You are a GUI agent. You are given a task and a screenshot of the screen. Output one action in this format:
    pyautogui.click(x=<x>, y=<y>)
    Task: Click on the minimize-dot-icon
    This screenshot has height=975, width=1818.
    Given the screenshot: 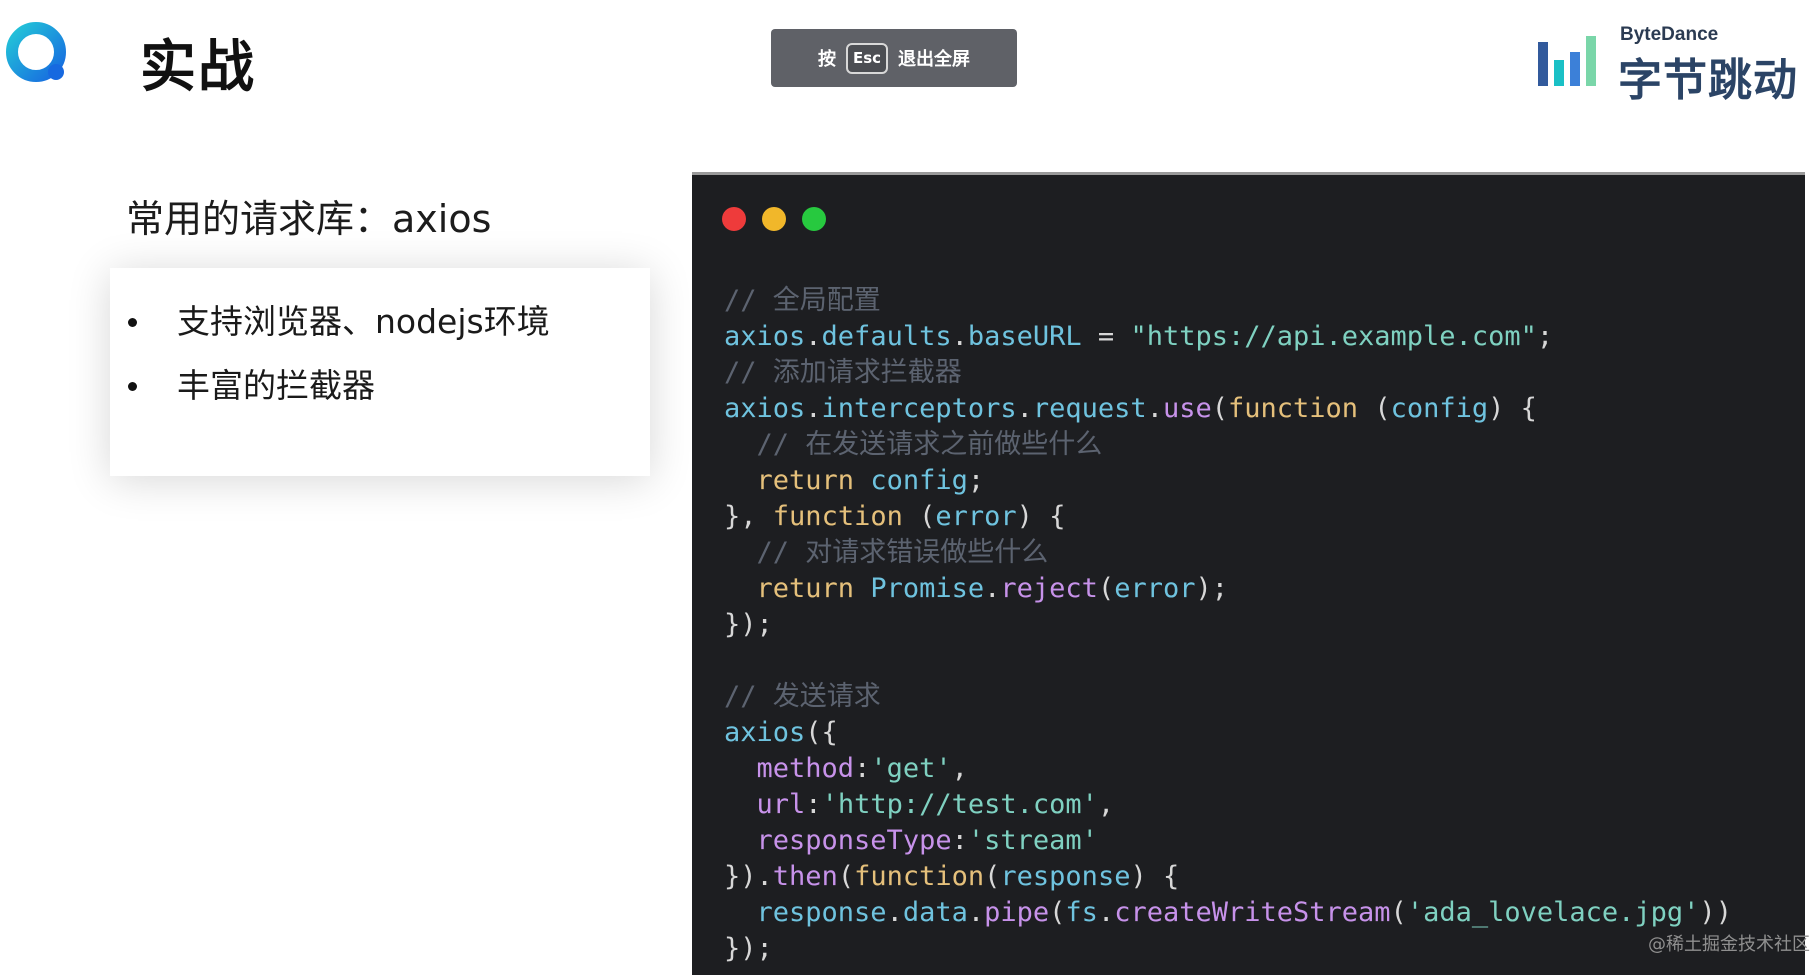 What is the action you would take?
    pyautogui.click(x=774, y=219)
    